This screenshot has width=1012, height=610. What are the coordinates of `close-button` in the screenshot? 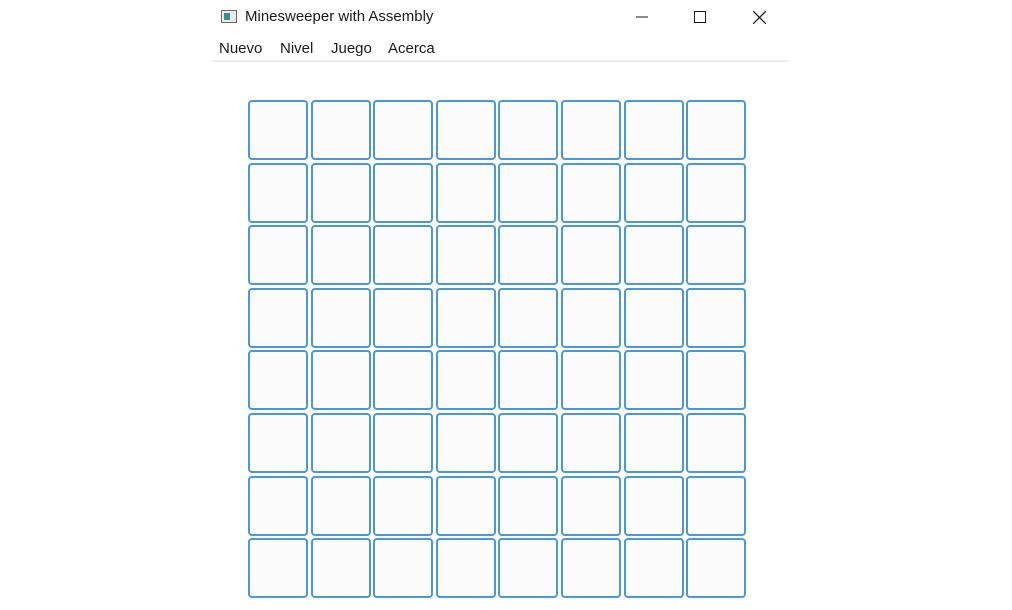 It's located at (759, 17).